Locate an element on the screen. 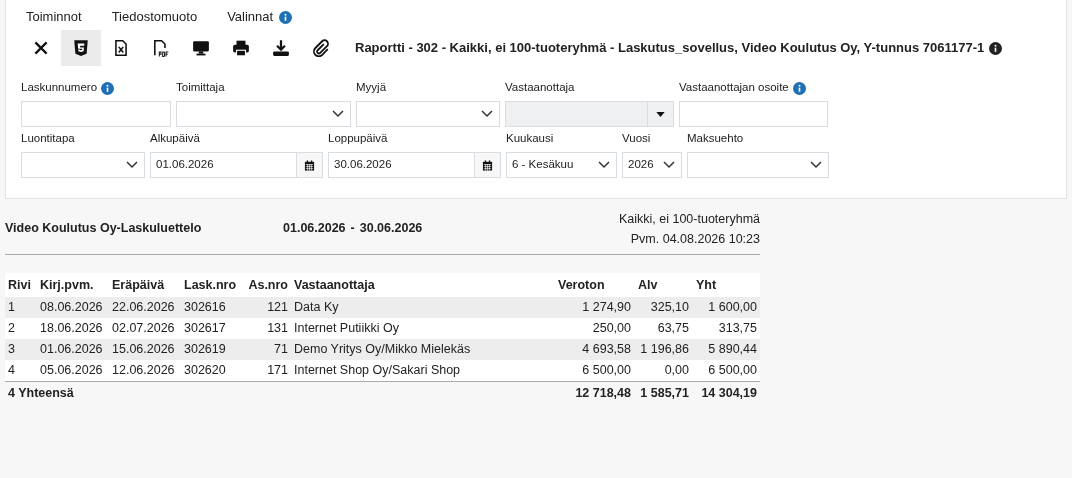 This screenshot has height=478, width=1072. total-cell: 14 304,19 is located at coordinates (726, 393).